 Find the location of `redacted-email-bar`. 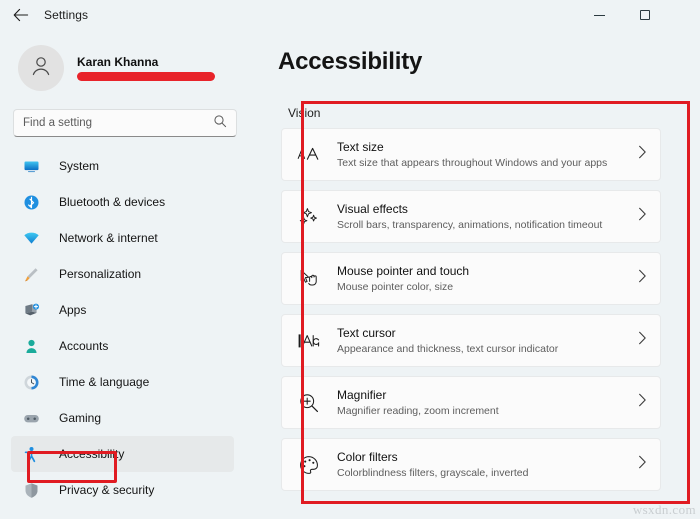

redacted-email-bar is located at coordinates (146, 76).